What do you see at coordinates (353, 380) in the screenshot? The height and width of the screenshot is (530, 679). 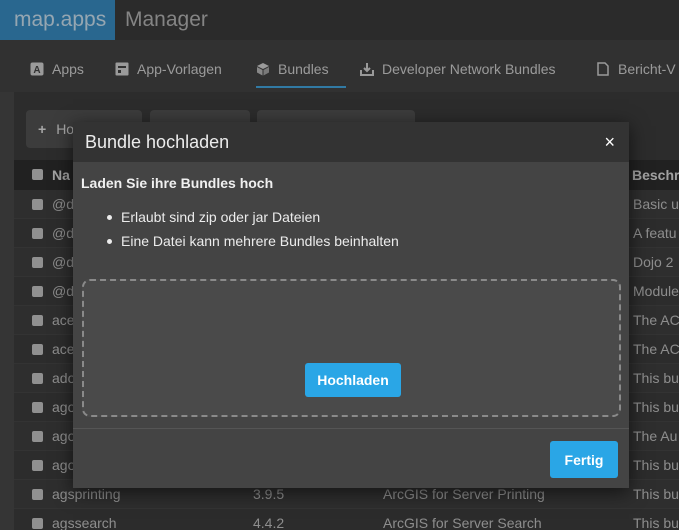 I see `upload-button: Hochladen` at bounding box center [353, 380].